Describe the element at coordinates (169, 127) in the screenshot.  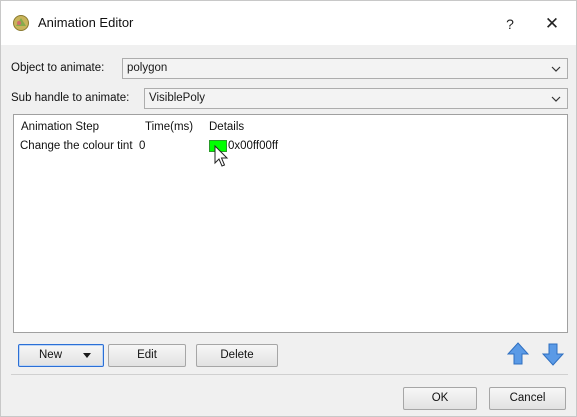
I see `column-header-time: Time(ms)` at that location.